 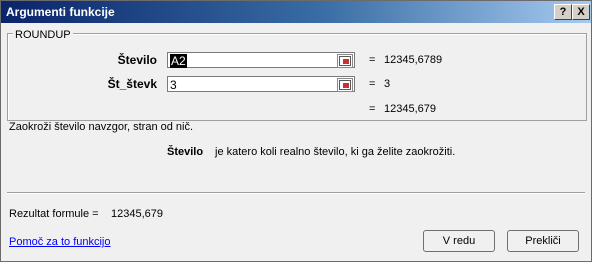 What do you see at coordinates (387, 84) in the screenshot?
I see `arg-result-digits: 3` at bounding box center [387, 84].